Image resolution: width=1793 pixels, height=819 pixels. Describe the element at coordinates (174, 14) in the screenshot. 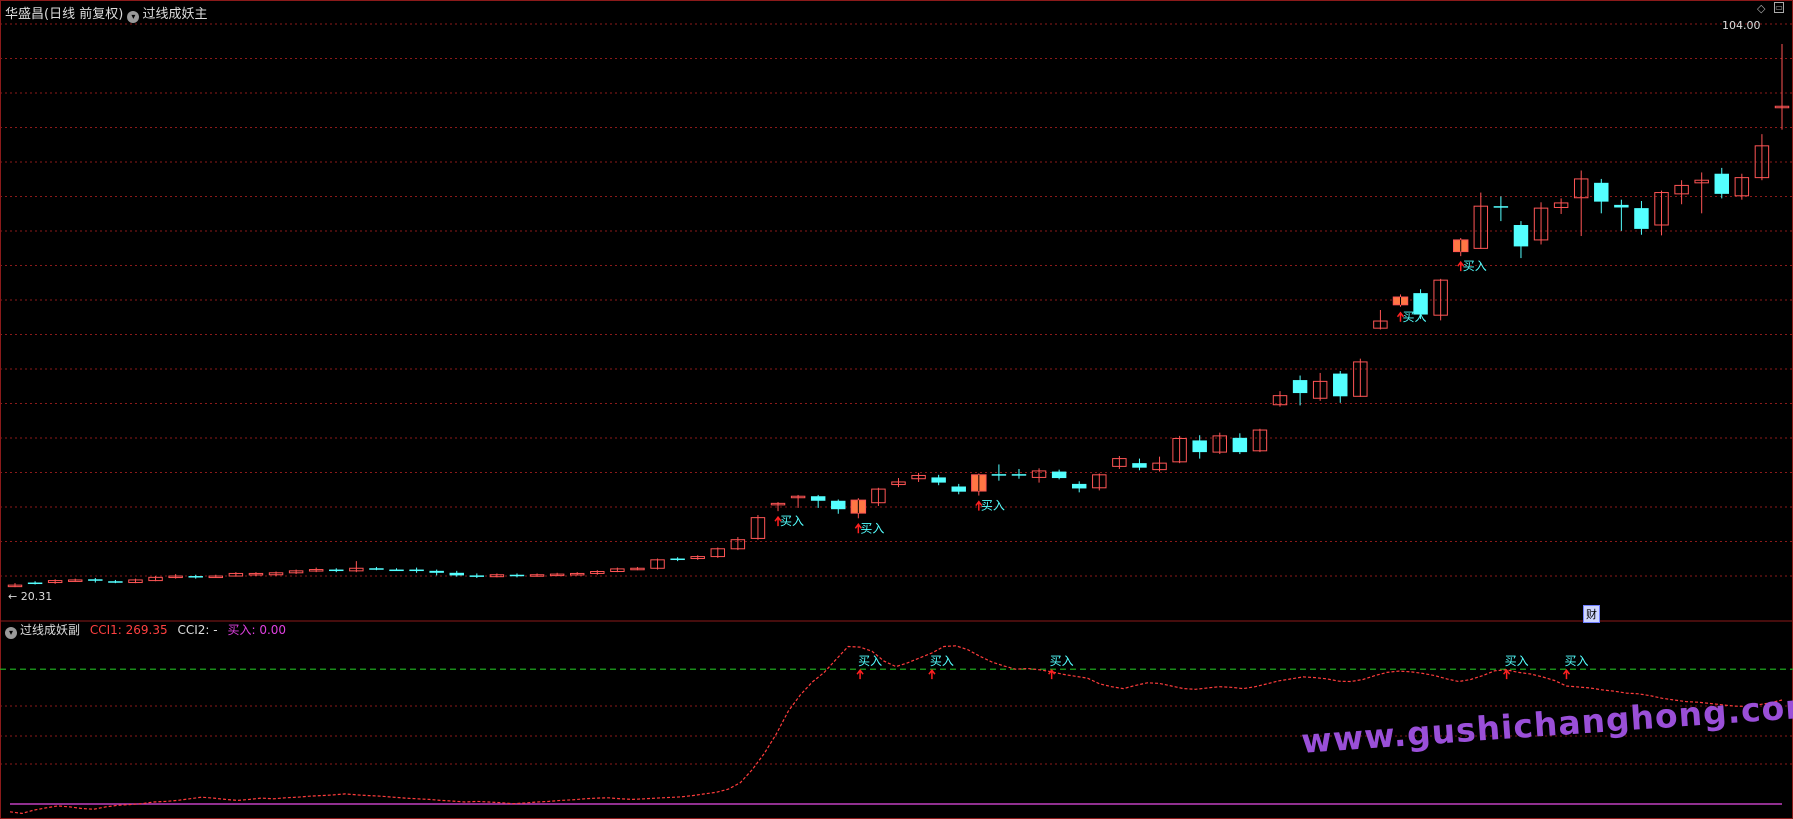

I see `indicator-main-name: 过线成妖主` at that location.